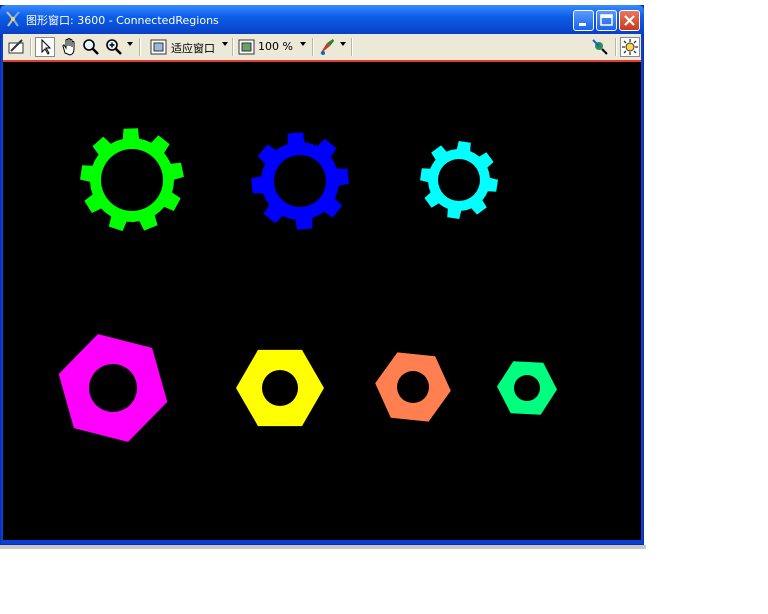  I want to click on close-button, so click(629, 20).